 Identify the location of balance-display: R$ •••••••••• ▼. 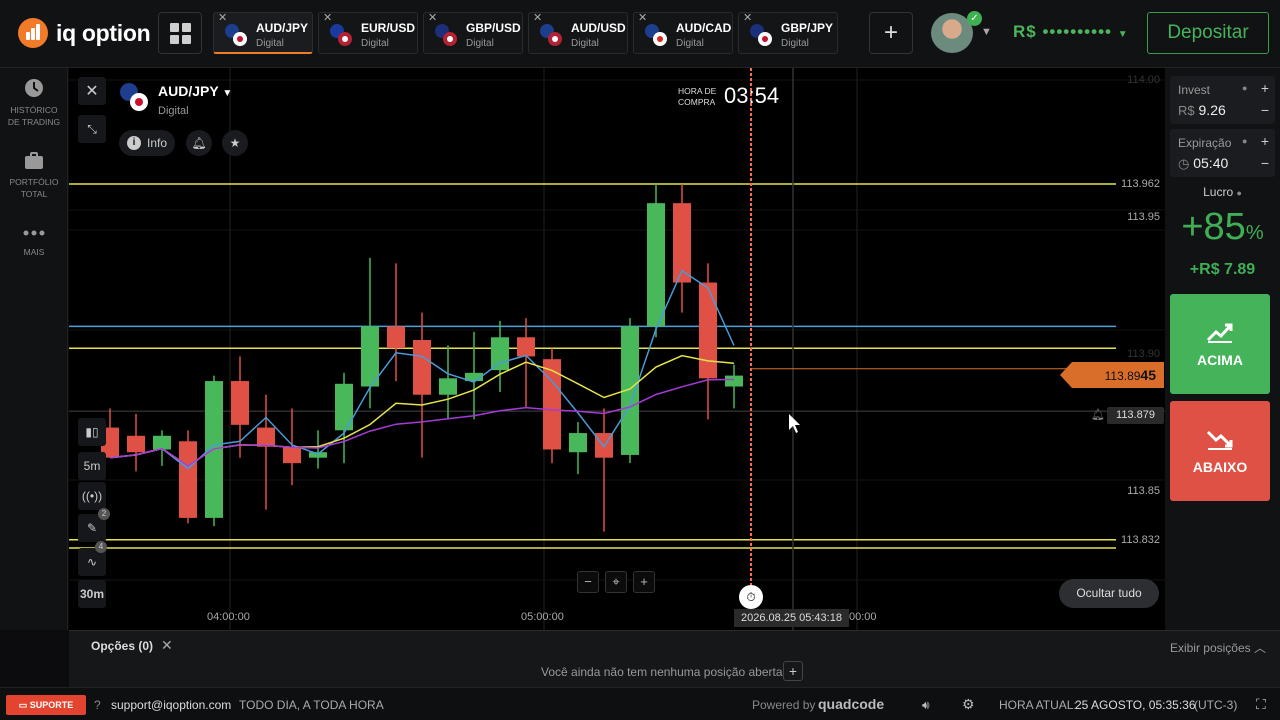
(1071, 32).